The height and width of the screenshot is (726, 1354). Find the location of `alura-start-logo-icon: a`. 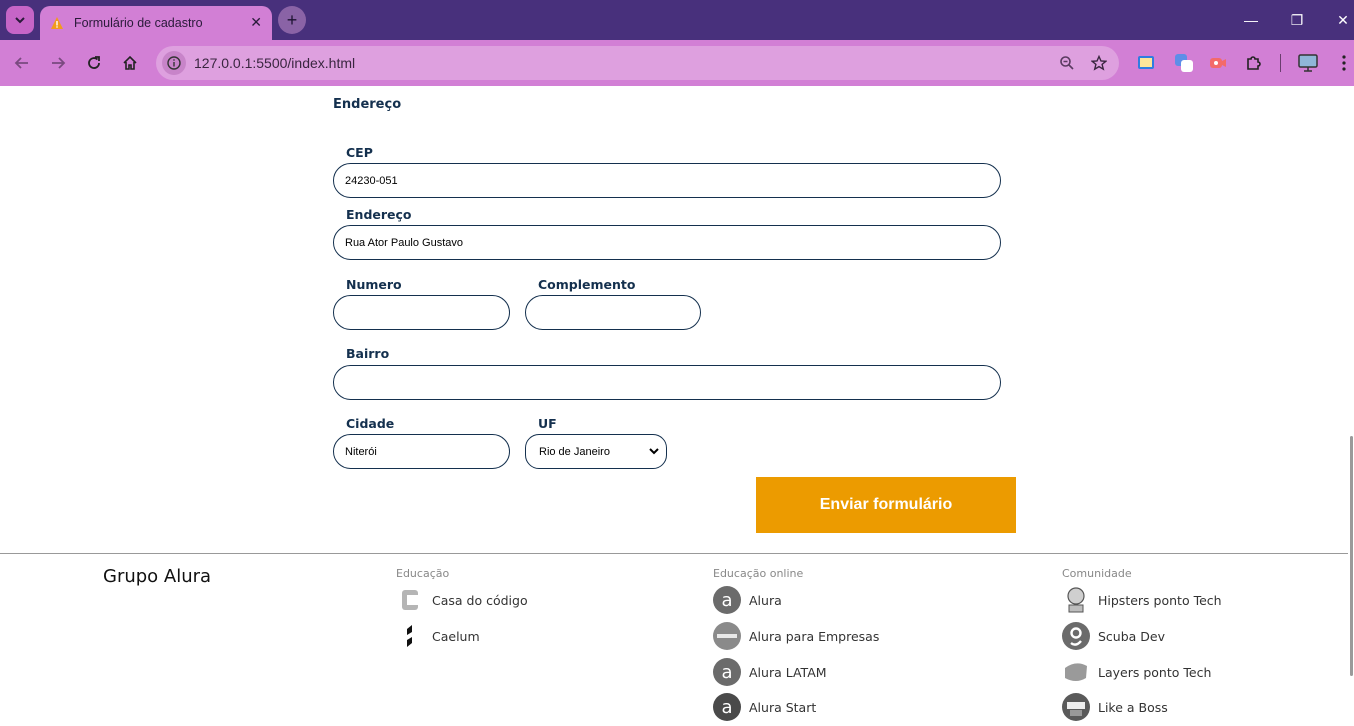

alura-start-logo-icon: a is located at coordinates (727, 707).